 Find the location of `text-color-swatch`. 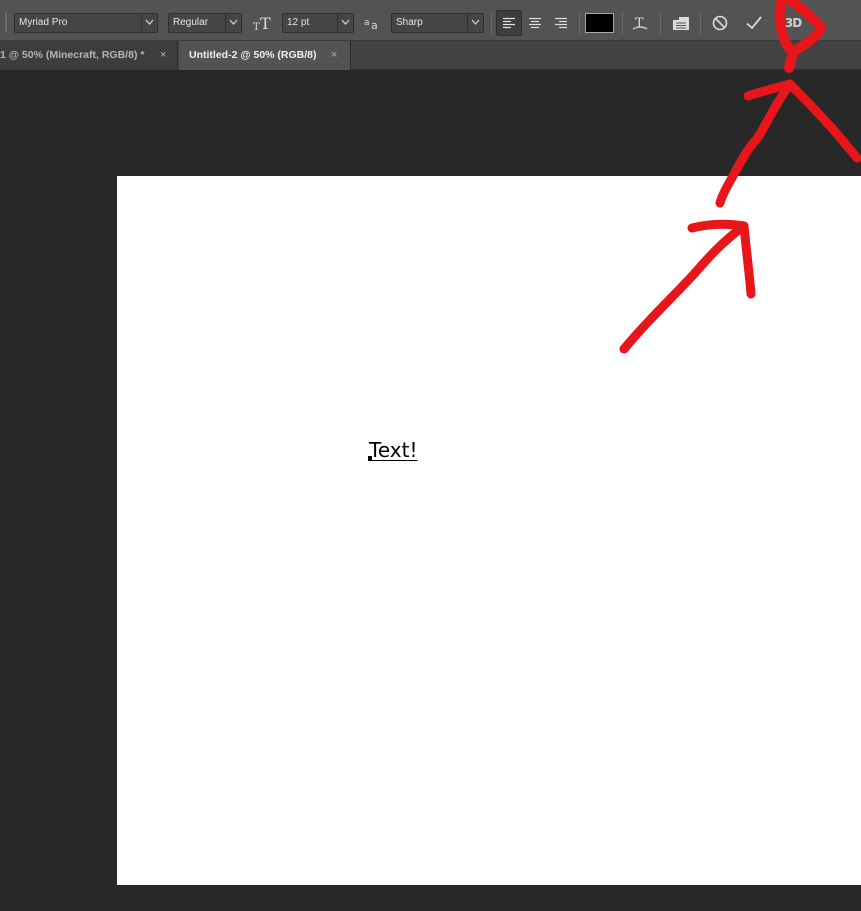

text-color-swatch is located at coordinates (599, 23).